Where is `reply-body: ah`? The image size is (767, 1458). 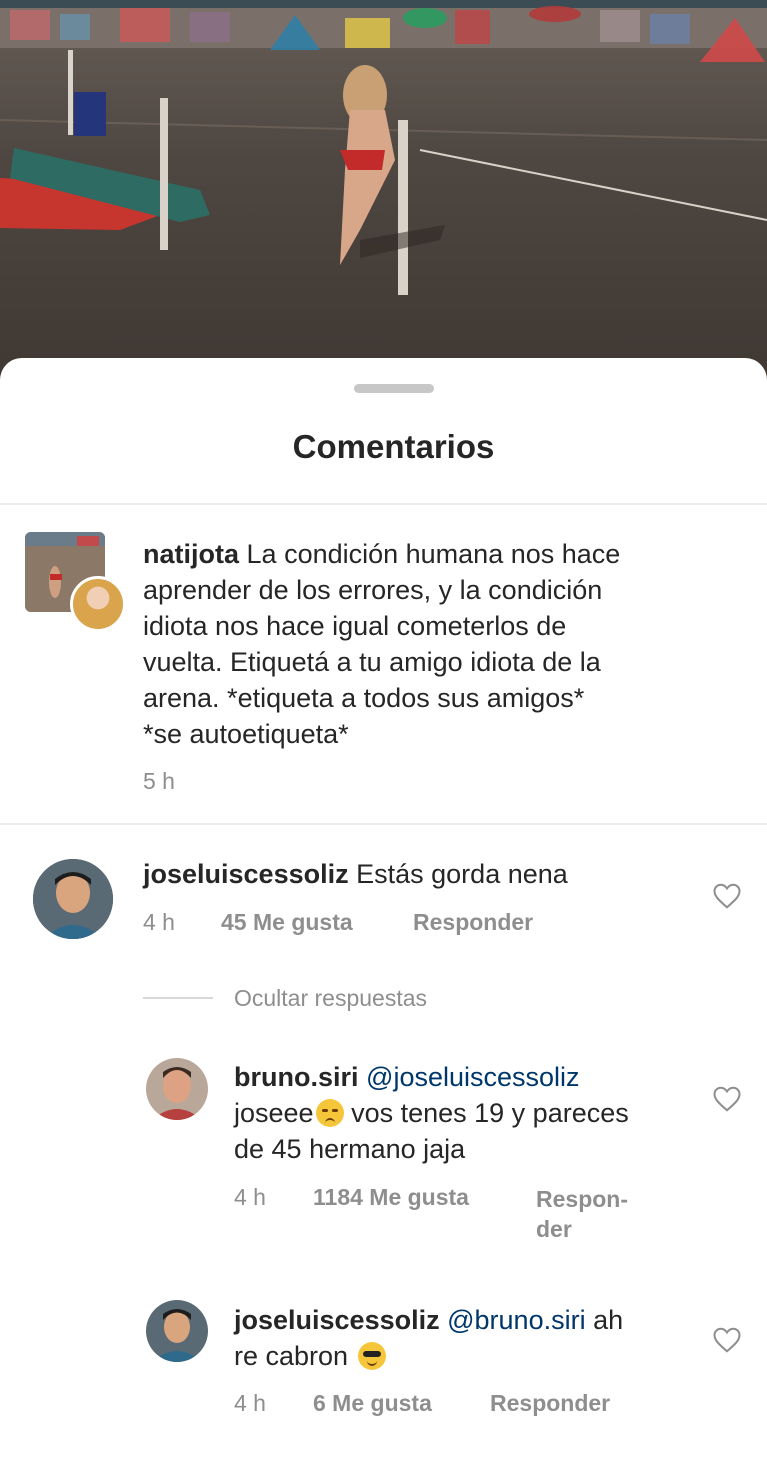 reply-body: ah is located at coordinates (604, 1320).